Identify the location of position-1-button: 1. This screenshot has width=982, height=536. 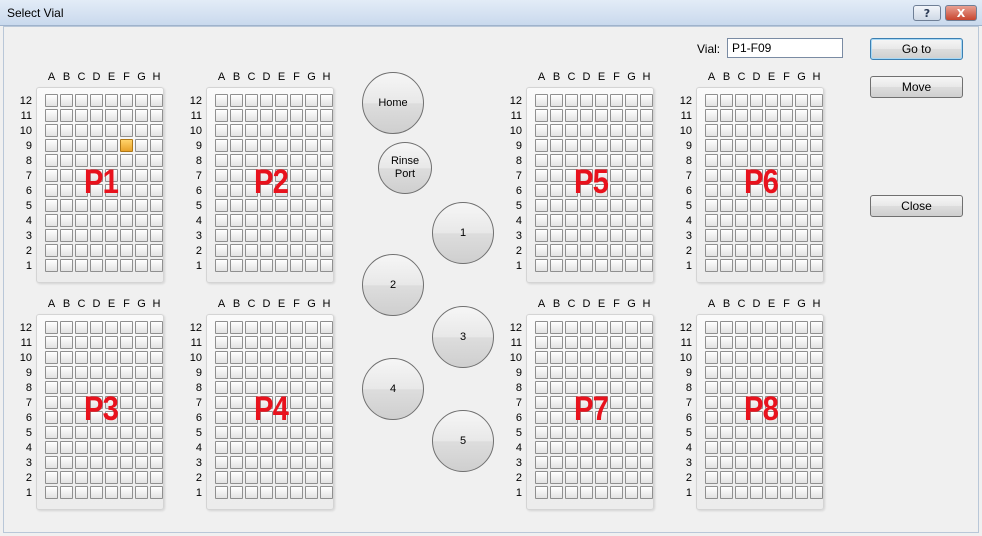
(463, 233).